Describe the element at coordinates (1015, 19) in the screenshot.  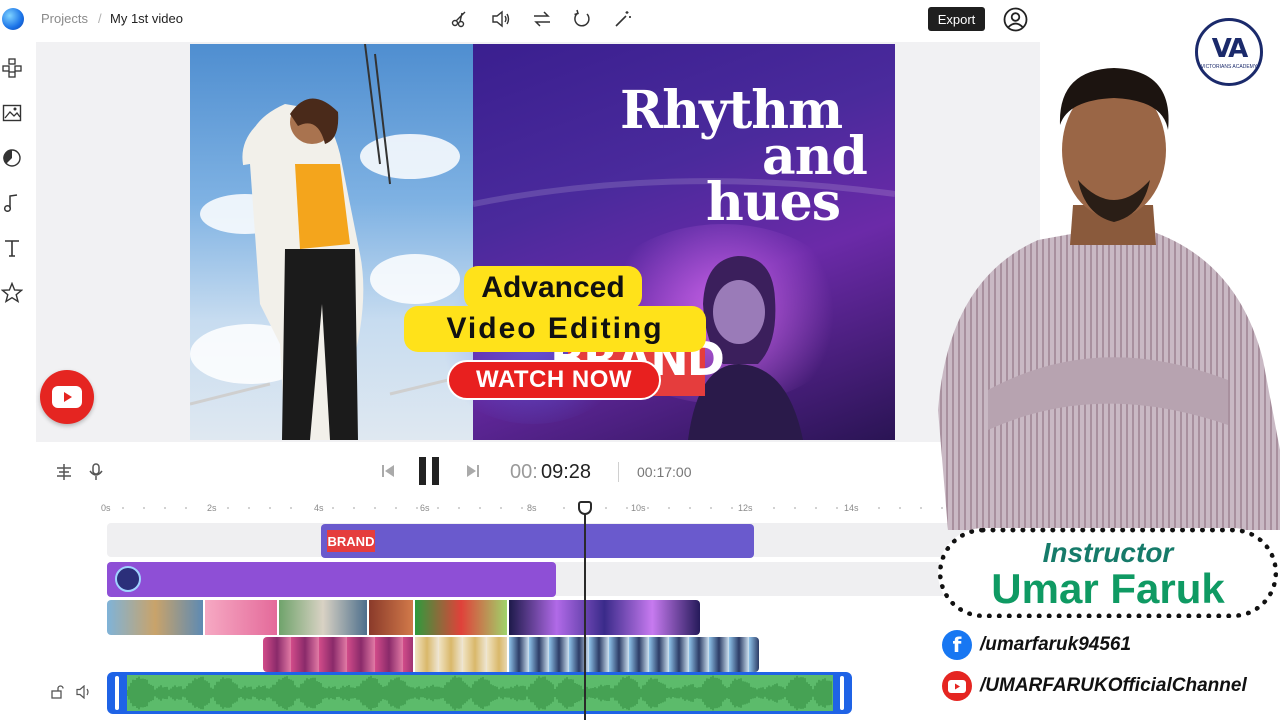
I see `account-icon` at that location.